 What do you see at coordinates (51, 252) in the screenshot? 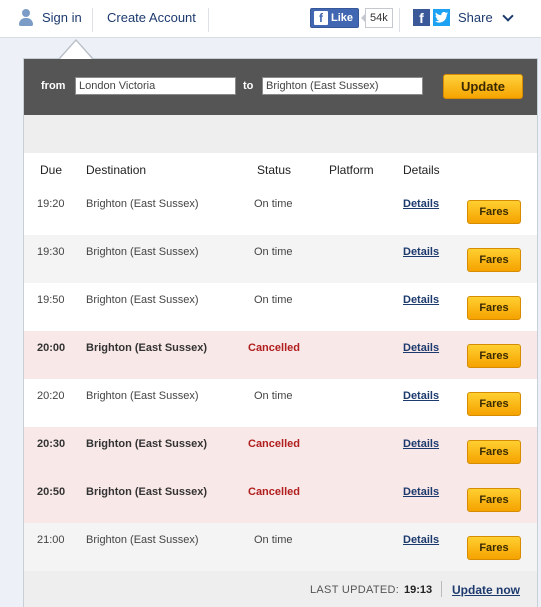
I see `due-time: 19:30` at bounding box center [51, 252].